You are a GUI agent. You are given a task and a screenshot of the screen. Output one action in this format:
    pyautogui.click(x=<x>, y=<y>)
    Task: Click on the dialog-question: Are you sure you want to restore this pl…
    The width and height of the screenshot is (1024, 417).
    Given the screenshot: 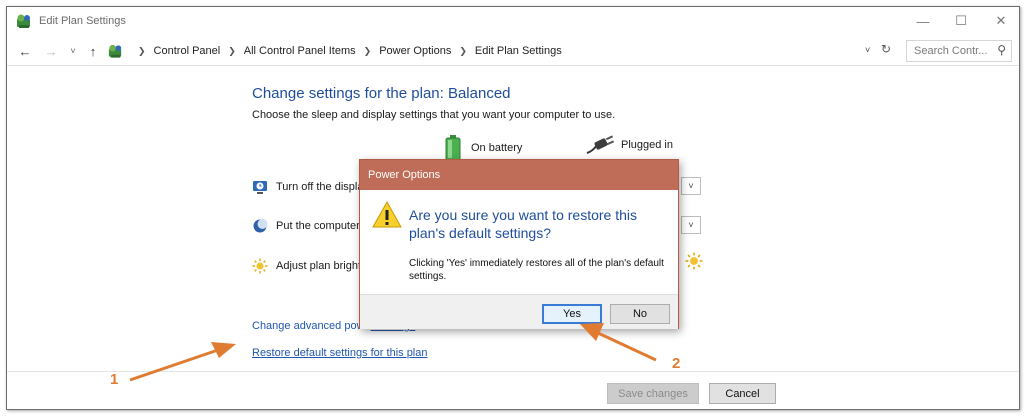 What is the action you would take?
    pyautogui.click(x=523, y=224)
    